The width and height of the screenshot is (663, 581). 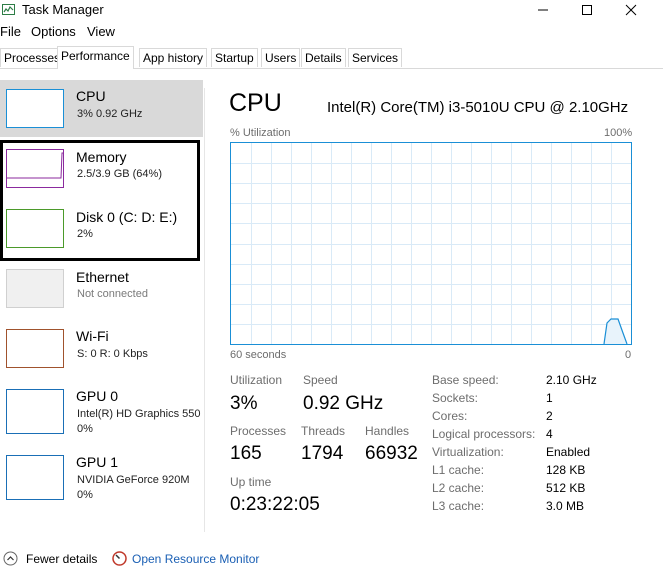 I want to click on footer-bar: Fewer details Open Resource Monitor, so click(x=331, y=560).